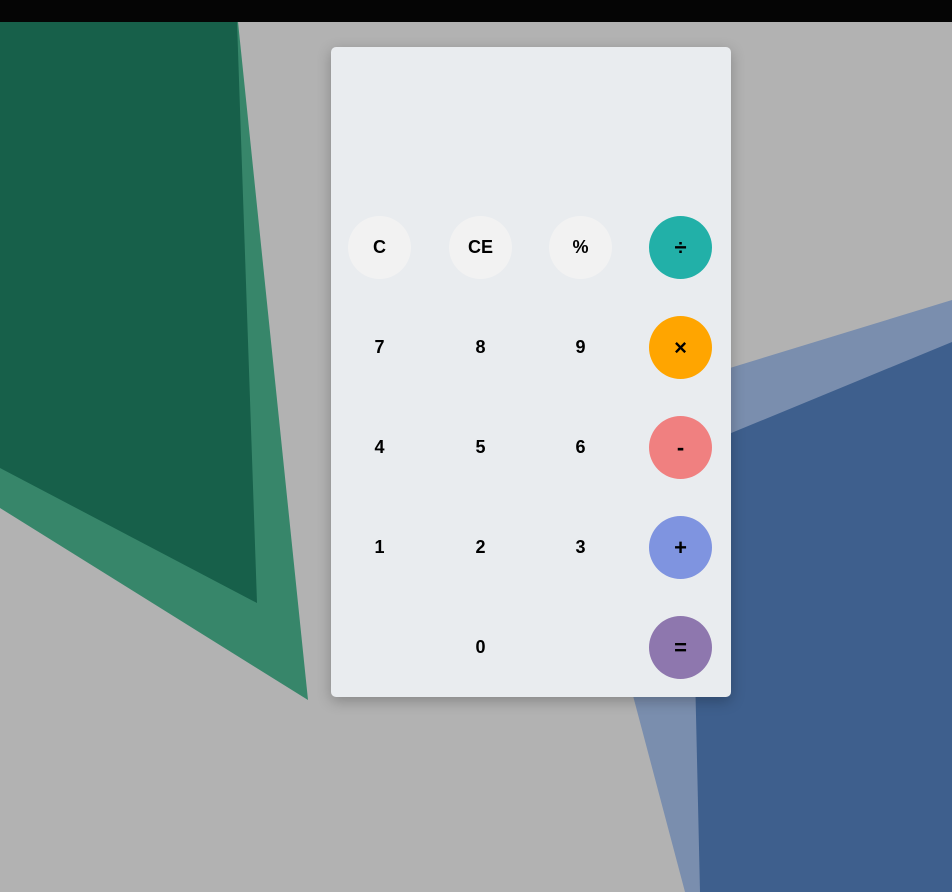 Image resolution: width=952 pixels, height=892 pixels. What do you see at coordinates (680, 447) in the screenshot?
I see `subtract-button: -` at bounding box center [680, 447].